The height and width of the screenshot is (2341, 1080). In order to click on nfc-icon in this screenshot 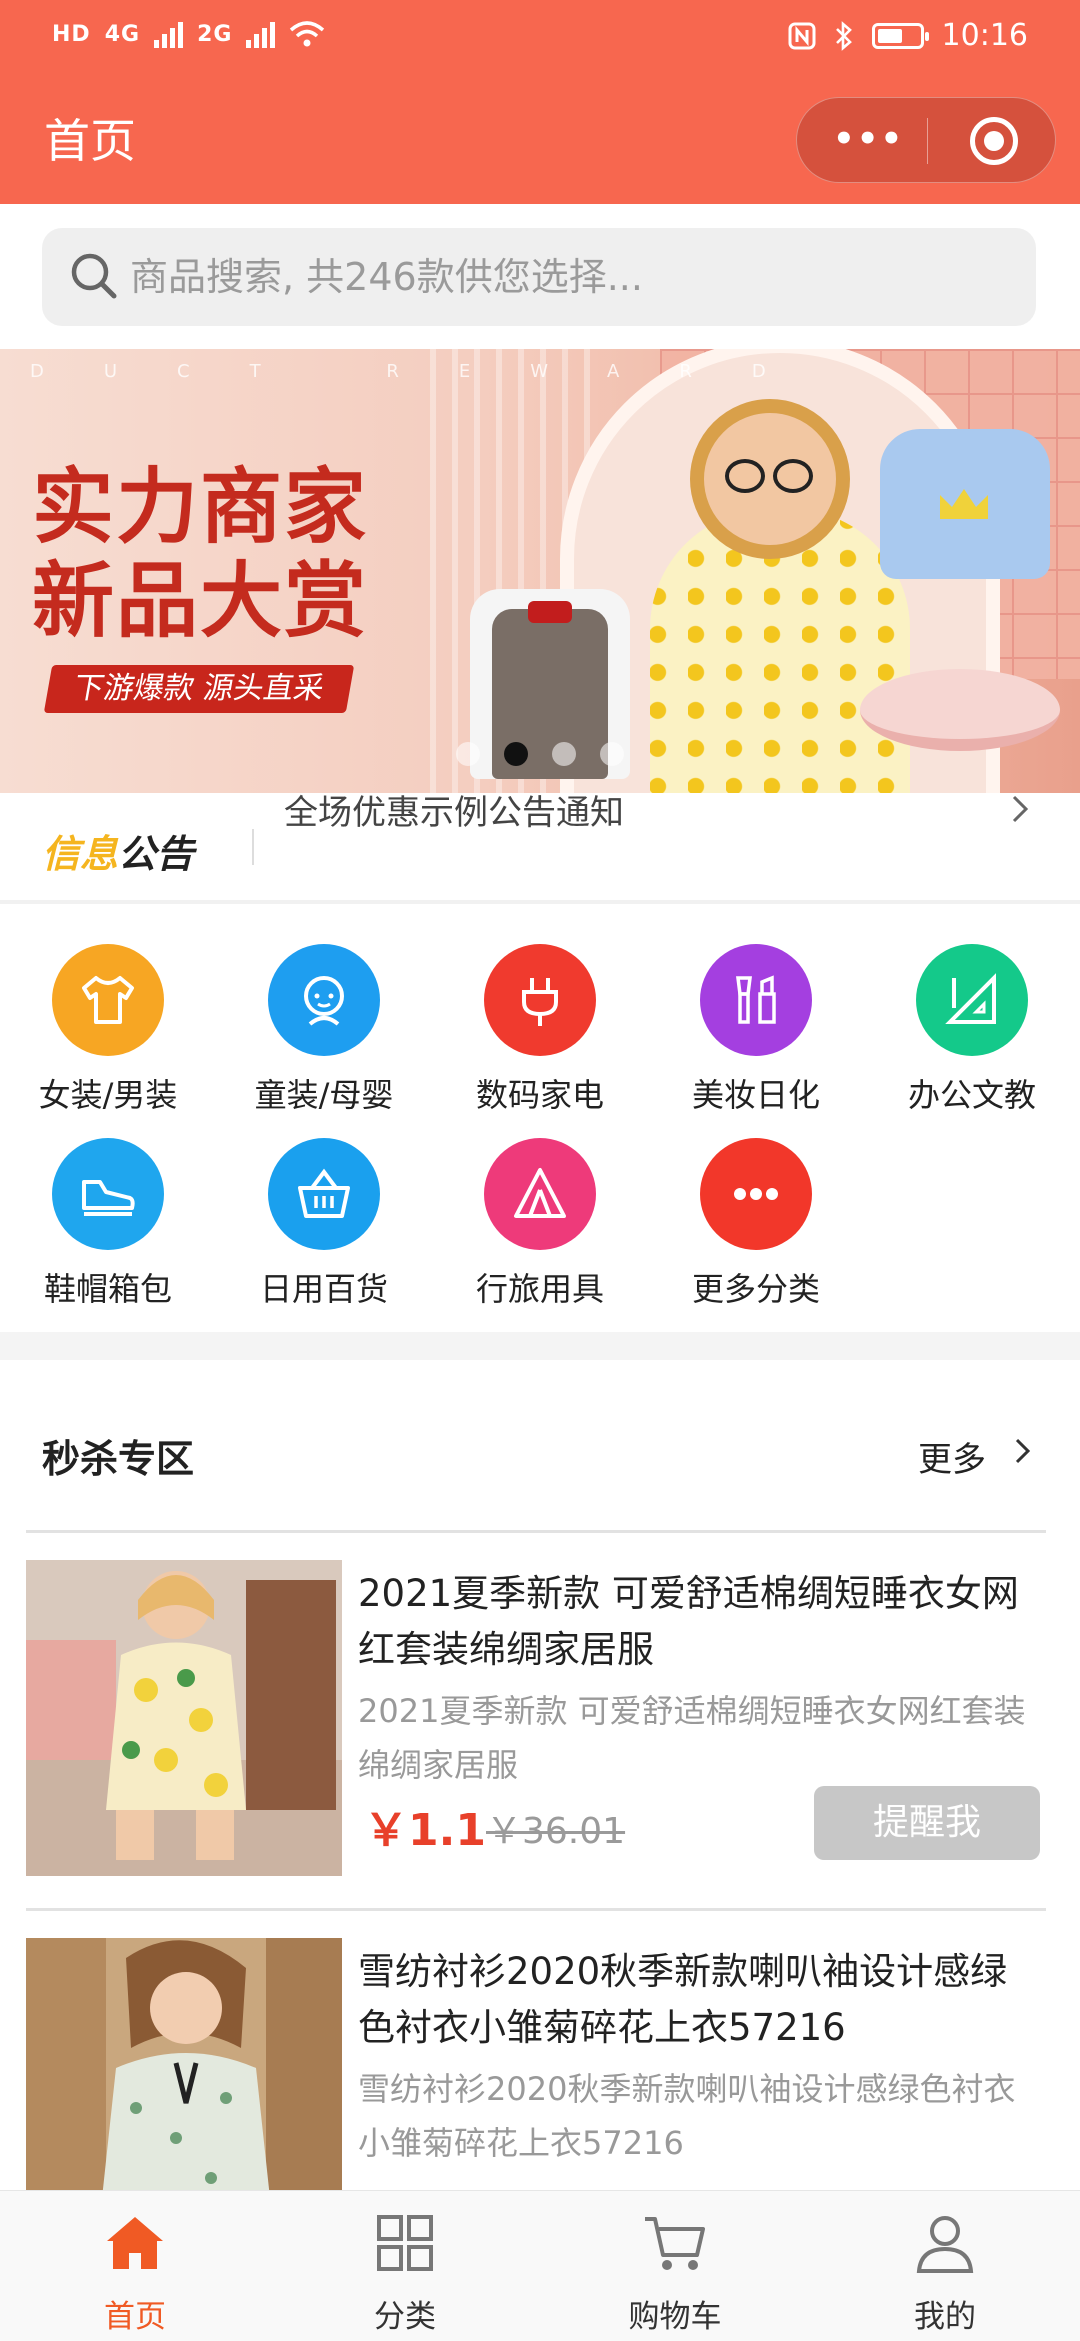, I will do `click(802, 35)`.